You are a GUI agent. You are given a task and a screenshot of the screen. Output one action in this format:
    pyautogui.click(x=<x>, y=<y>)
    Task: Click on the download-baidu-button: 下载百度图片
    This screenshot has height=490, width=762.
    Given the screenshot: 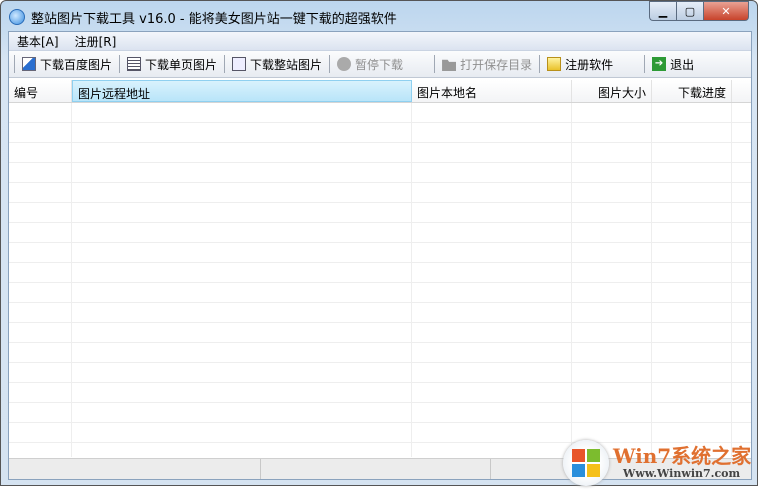 What is the action you would take?
    pyautogui.click(x=67, y=64)
    